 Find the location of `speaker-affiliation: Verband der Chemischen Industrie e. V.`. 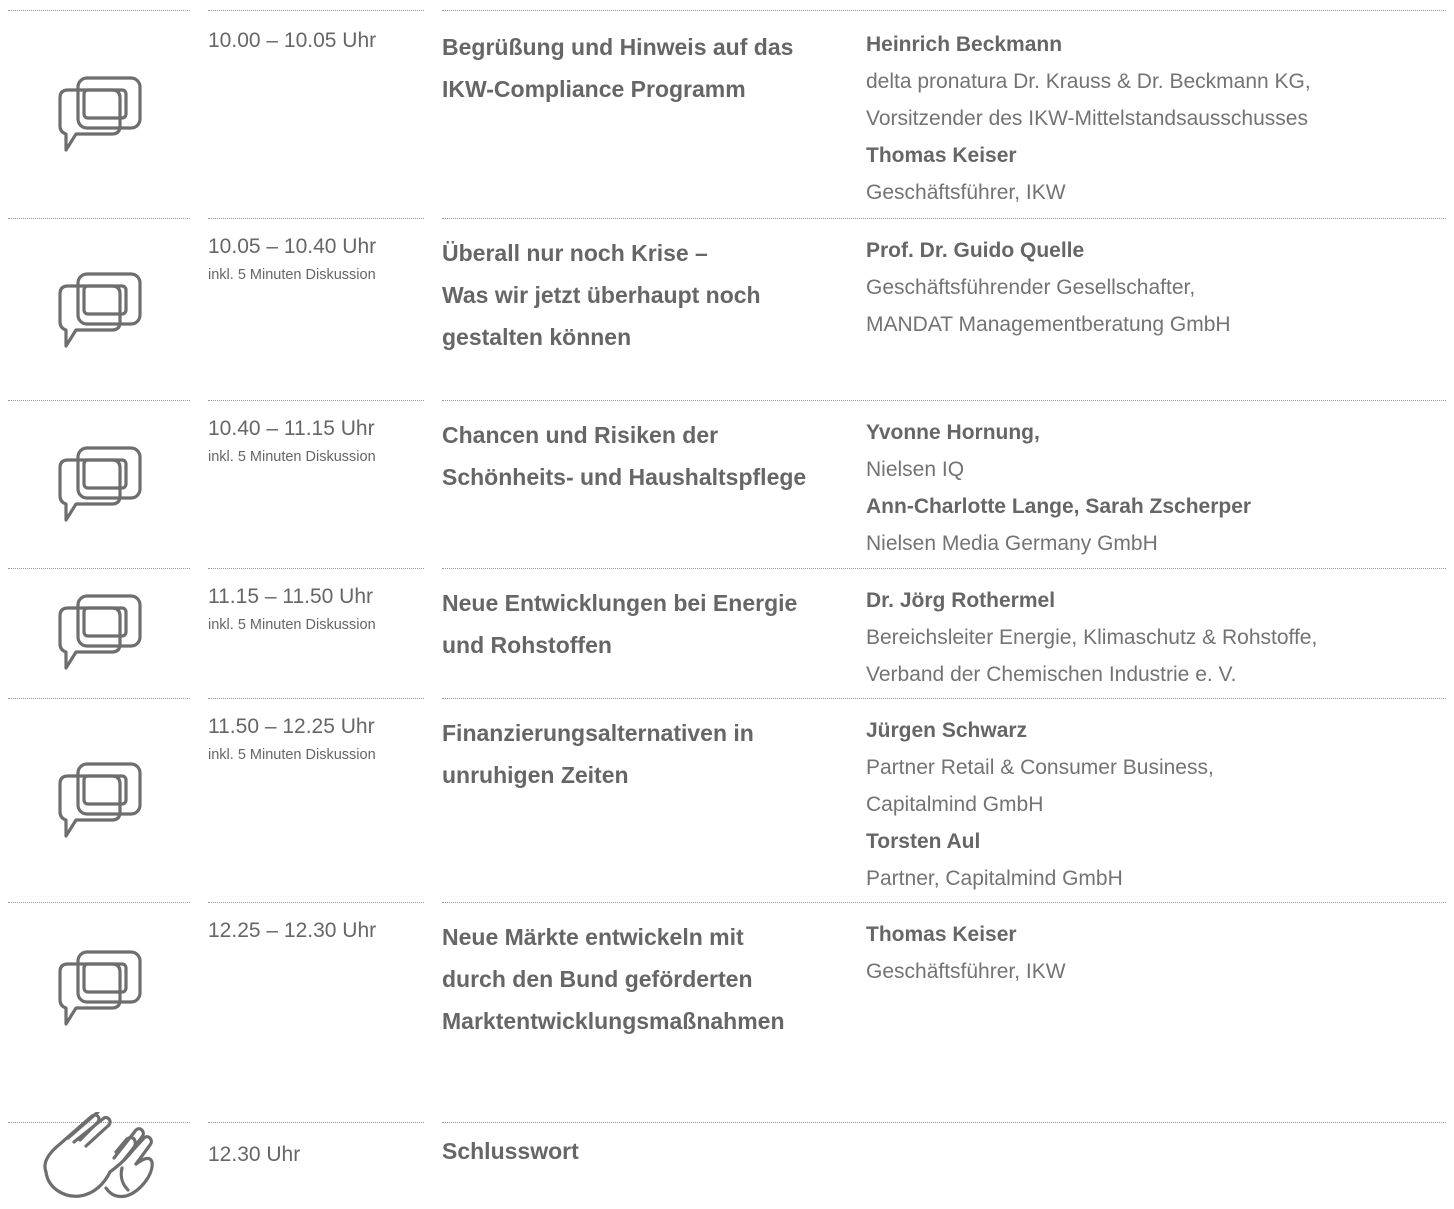

speaker-affiliation: Verband der Chemischen Industrie e. V. is located at coordinates (1051, 674).